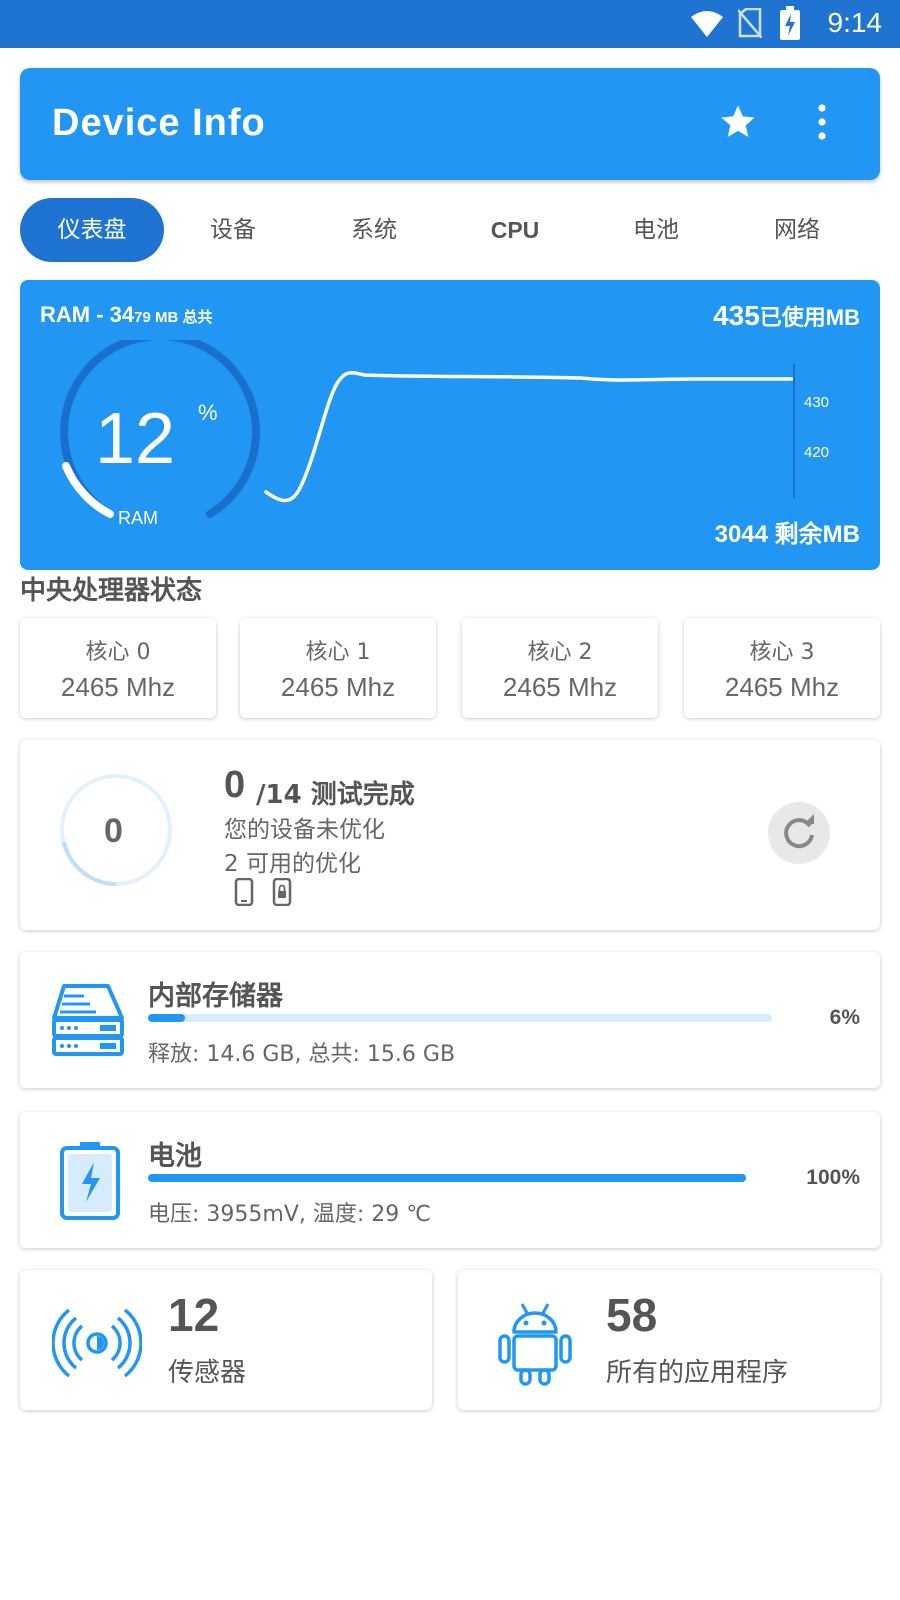 The height and width of the screenshot is (1600, 900). What do you see at coordinates (335, 795) in the screenshot?
I see `tests-total-label: /14 测试完成` at bounding box center [335, 795].